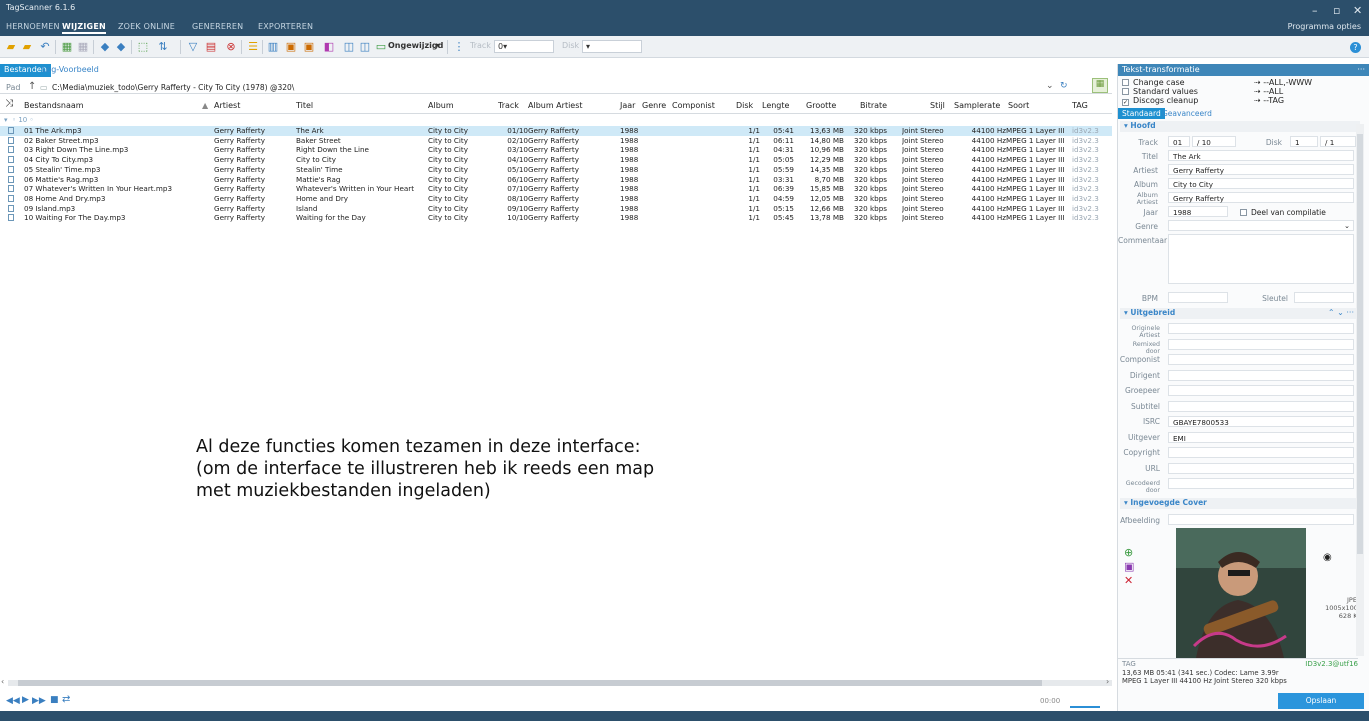  Describe the element at coordinates (361, 209) in the screenshot. I see `cell-title: Island` at that location.